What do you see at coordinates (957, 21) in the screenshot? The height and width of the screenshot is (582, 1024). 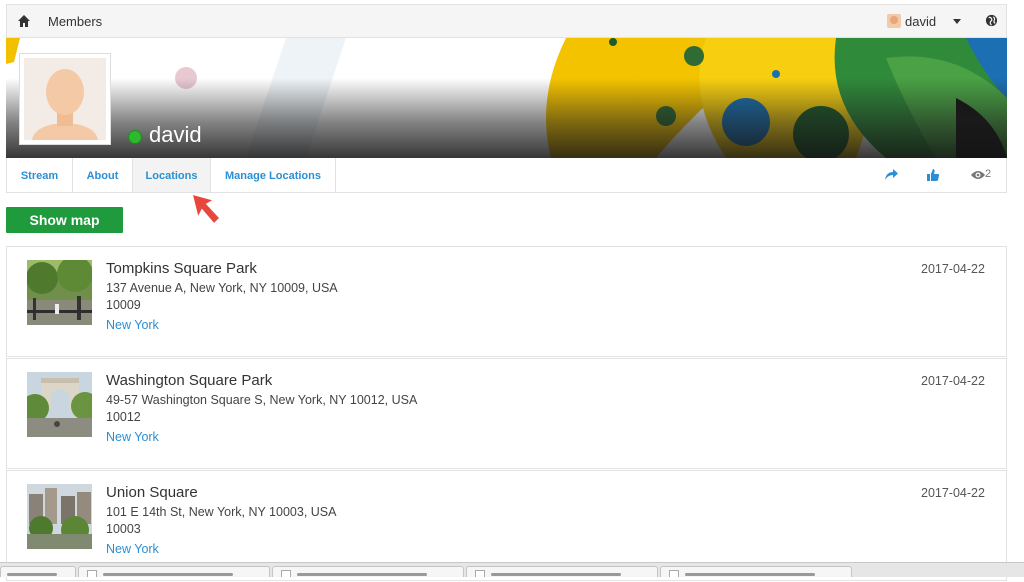 I see `caret-down-icon` at bounding box center [957, 21].